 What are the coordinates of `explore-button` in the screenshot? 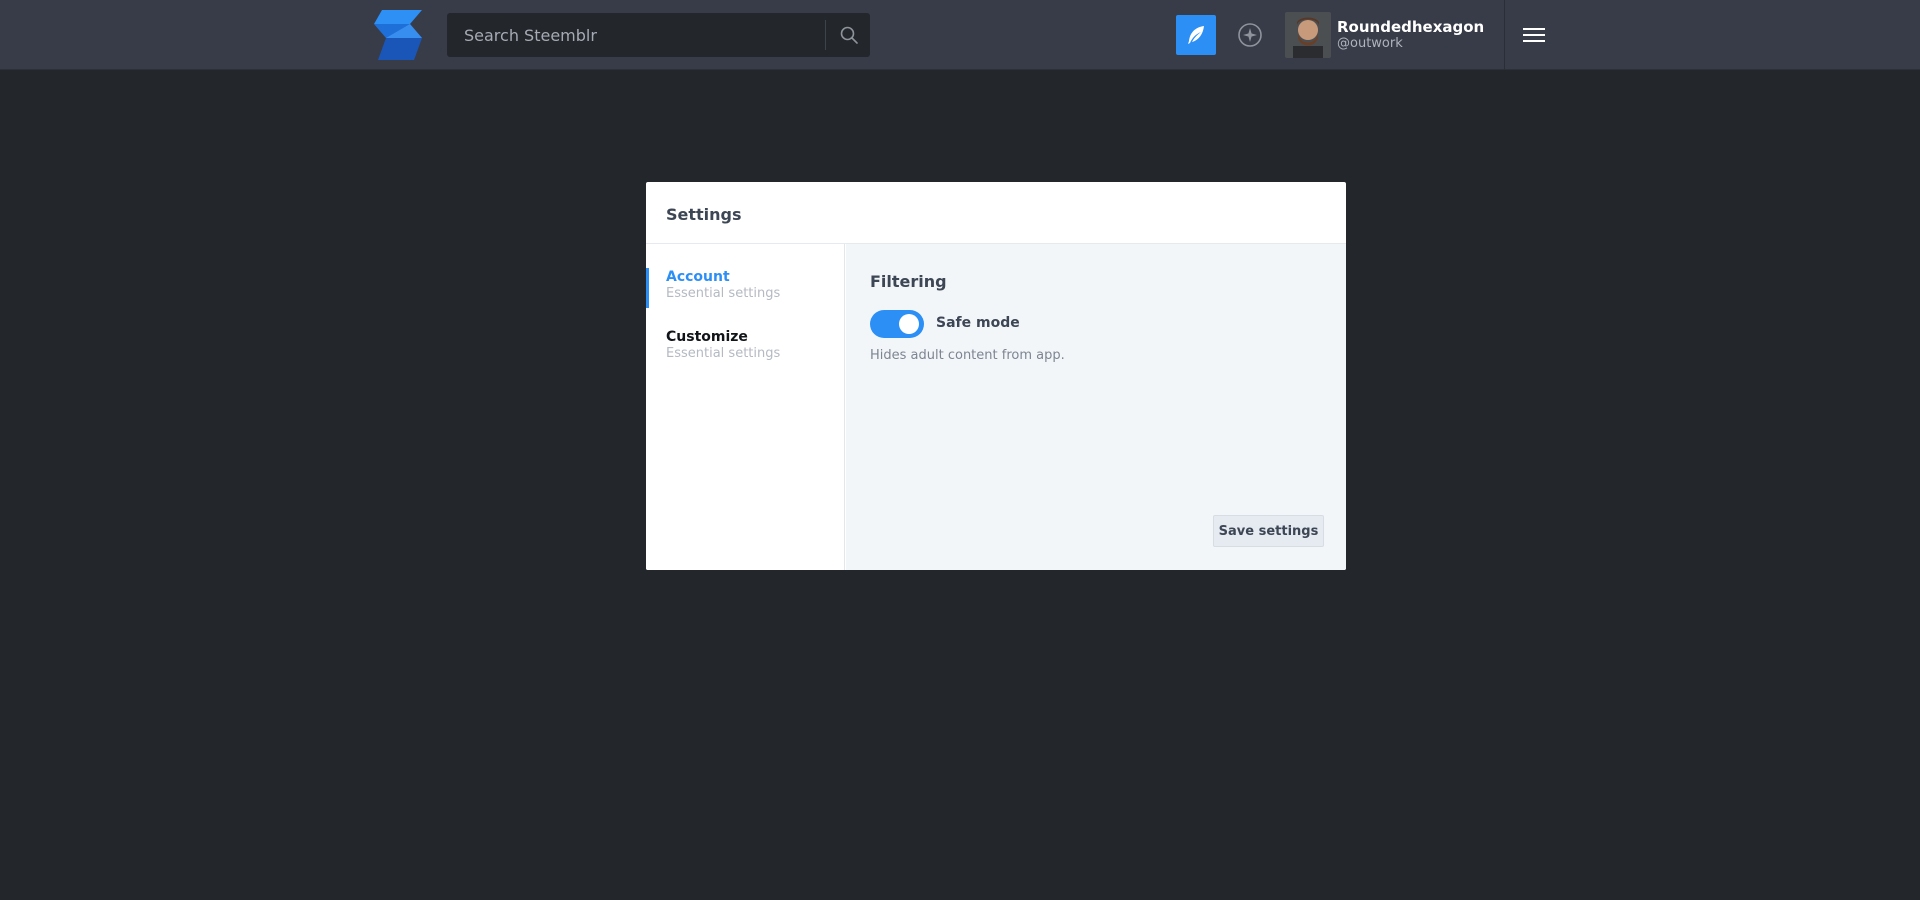 It's located at (1250, 35).